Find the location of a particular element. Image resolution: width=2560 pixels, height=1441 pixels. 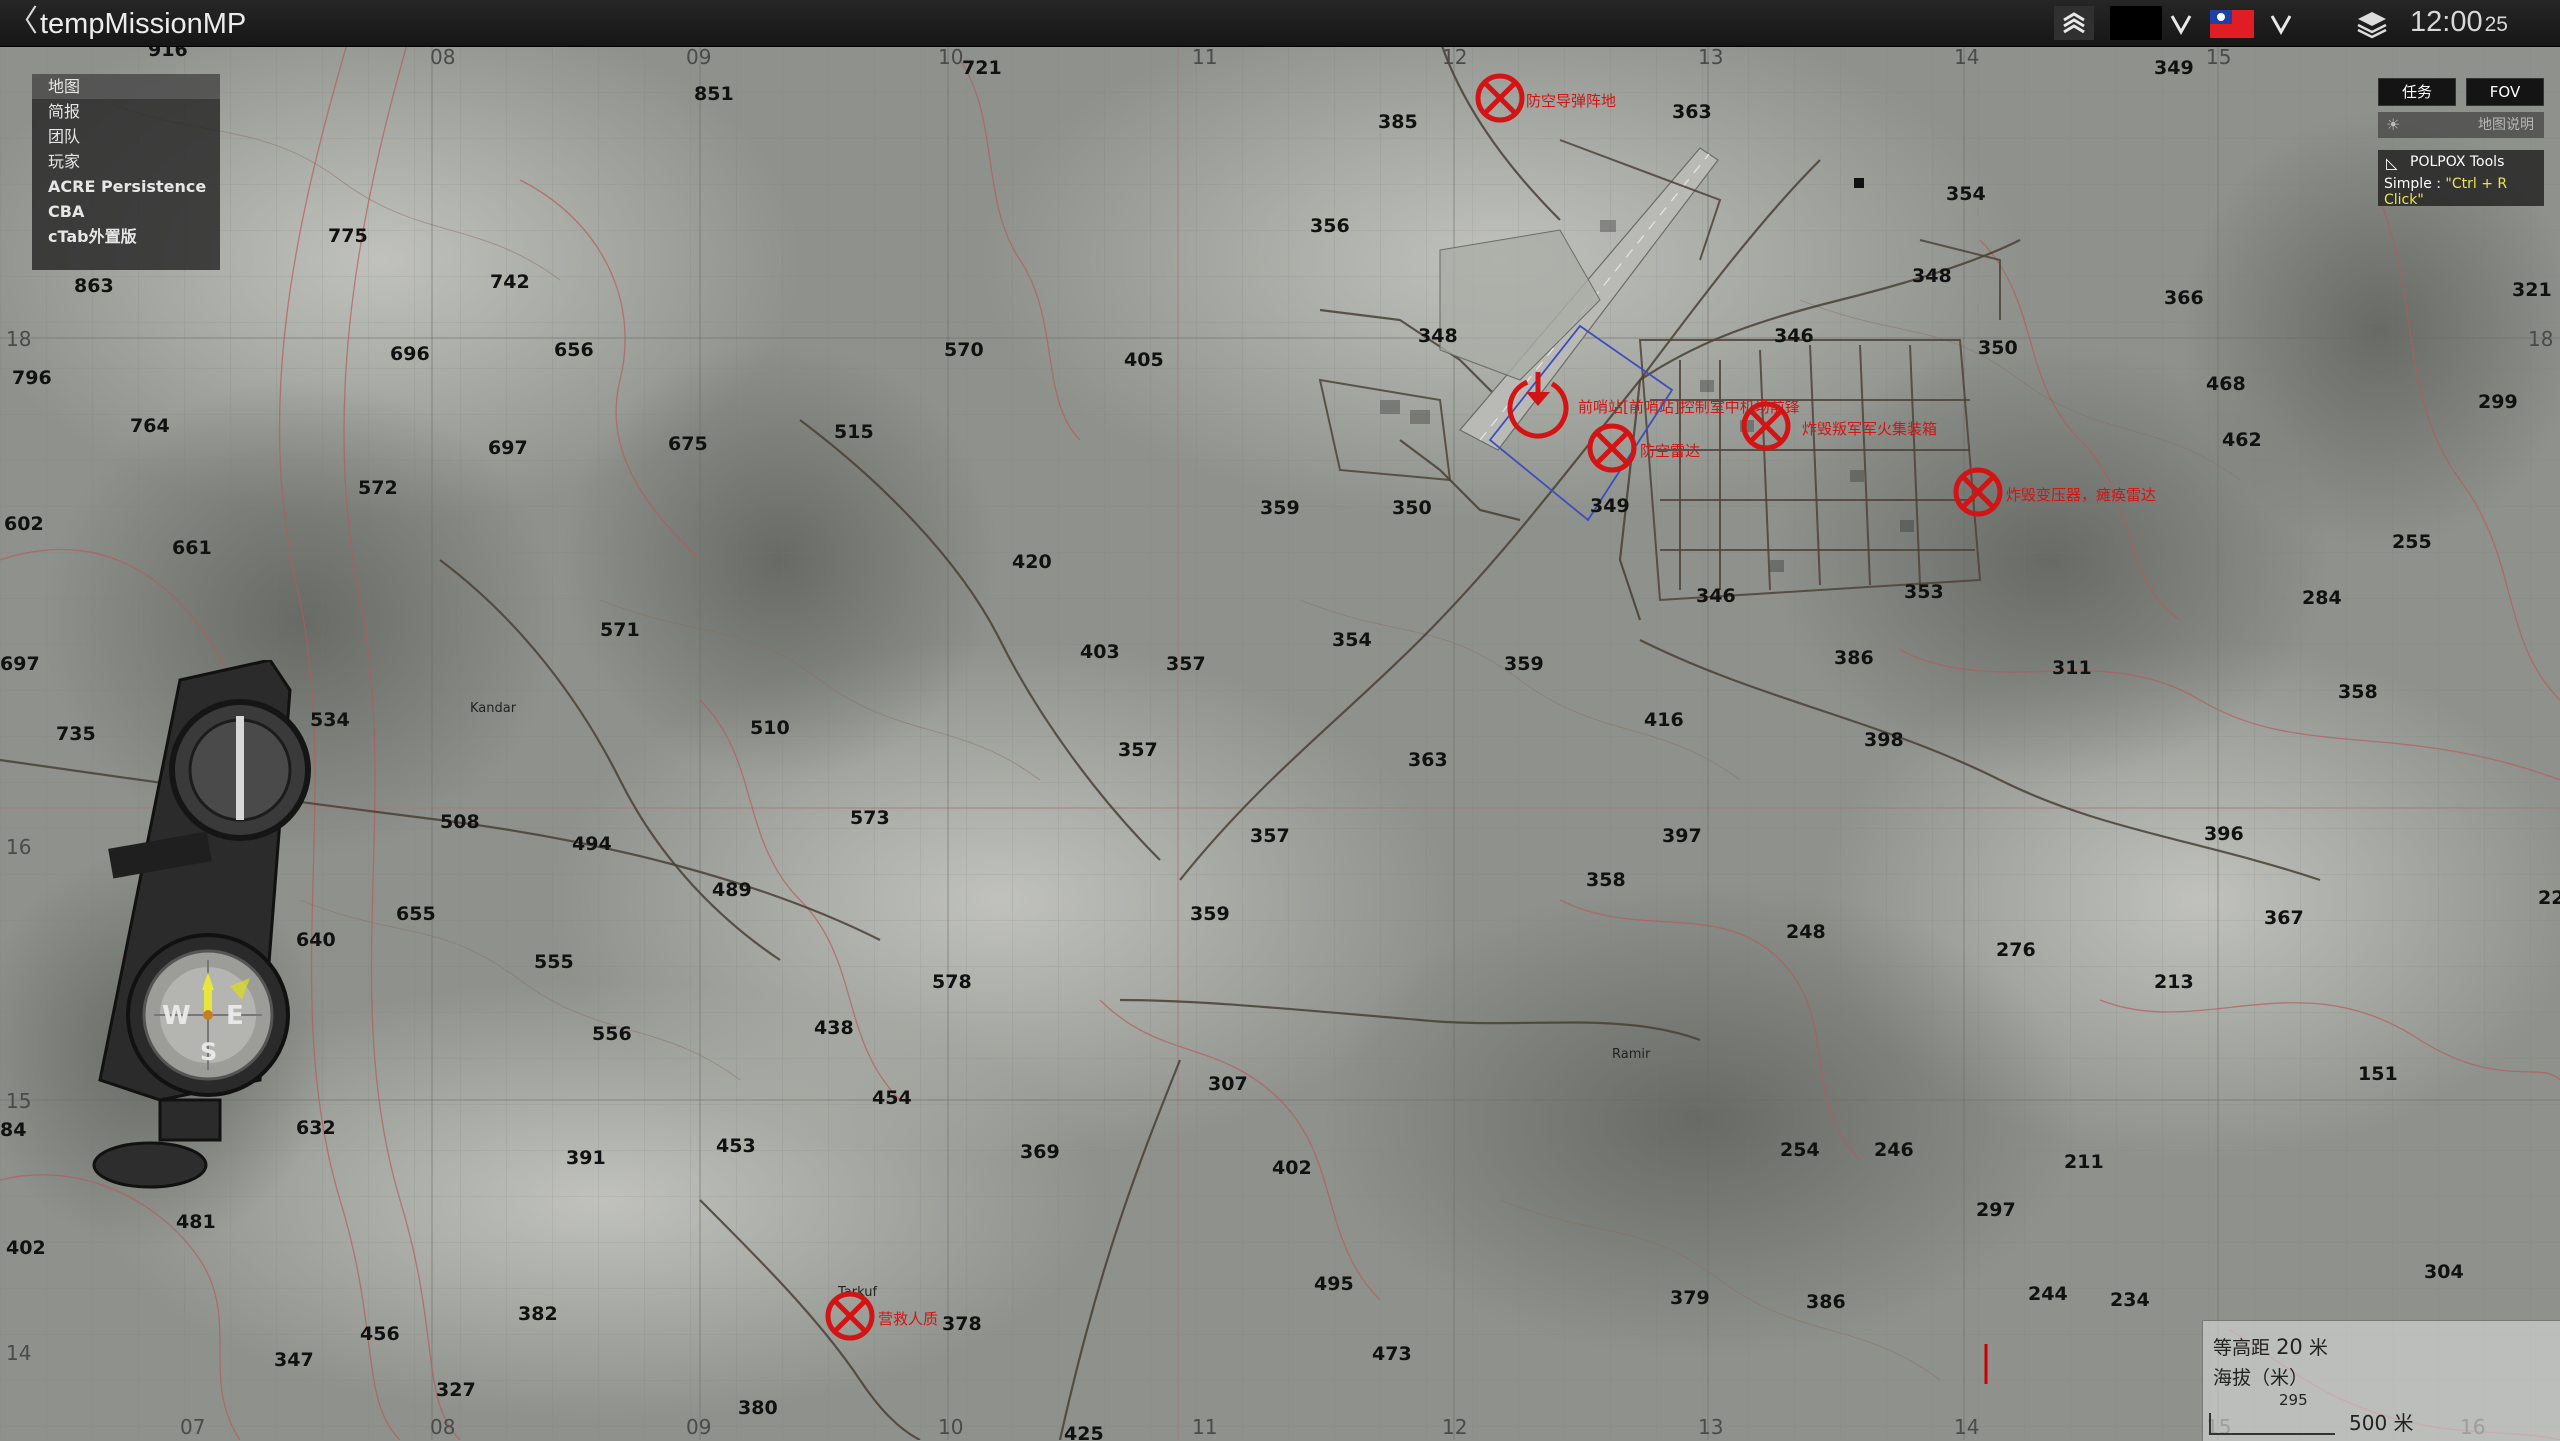

elevation-label: 473 is located at coordinates (1392, 1354).